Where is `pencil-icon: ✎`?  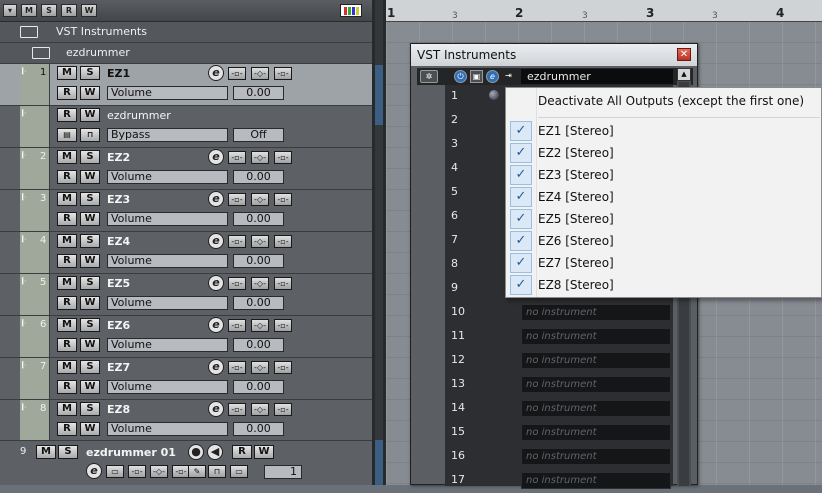
pencil-icon: ✎ is located at coordinates (197, 471).